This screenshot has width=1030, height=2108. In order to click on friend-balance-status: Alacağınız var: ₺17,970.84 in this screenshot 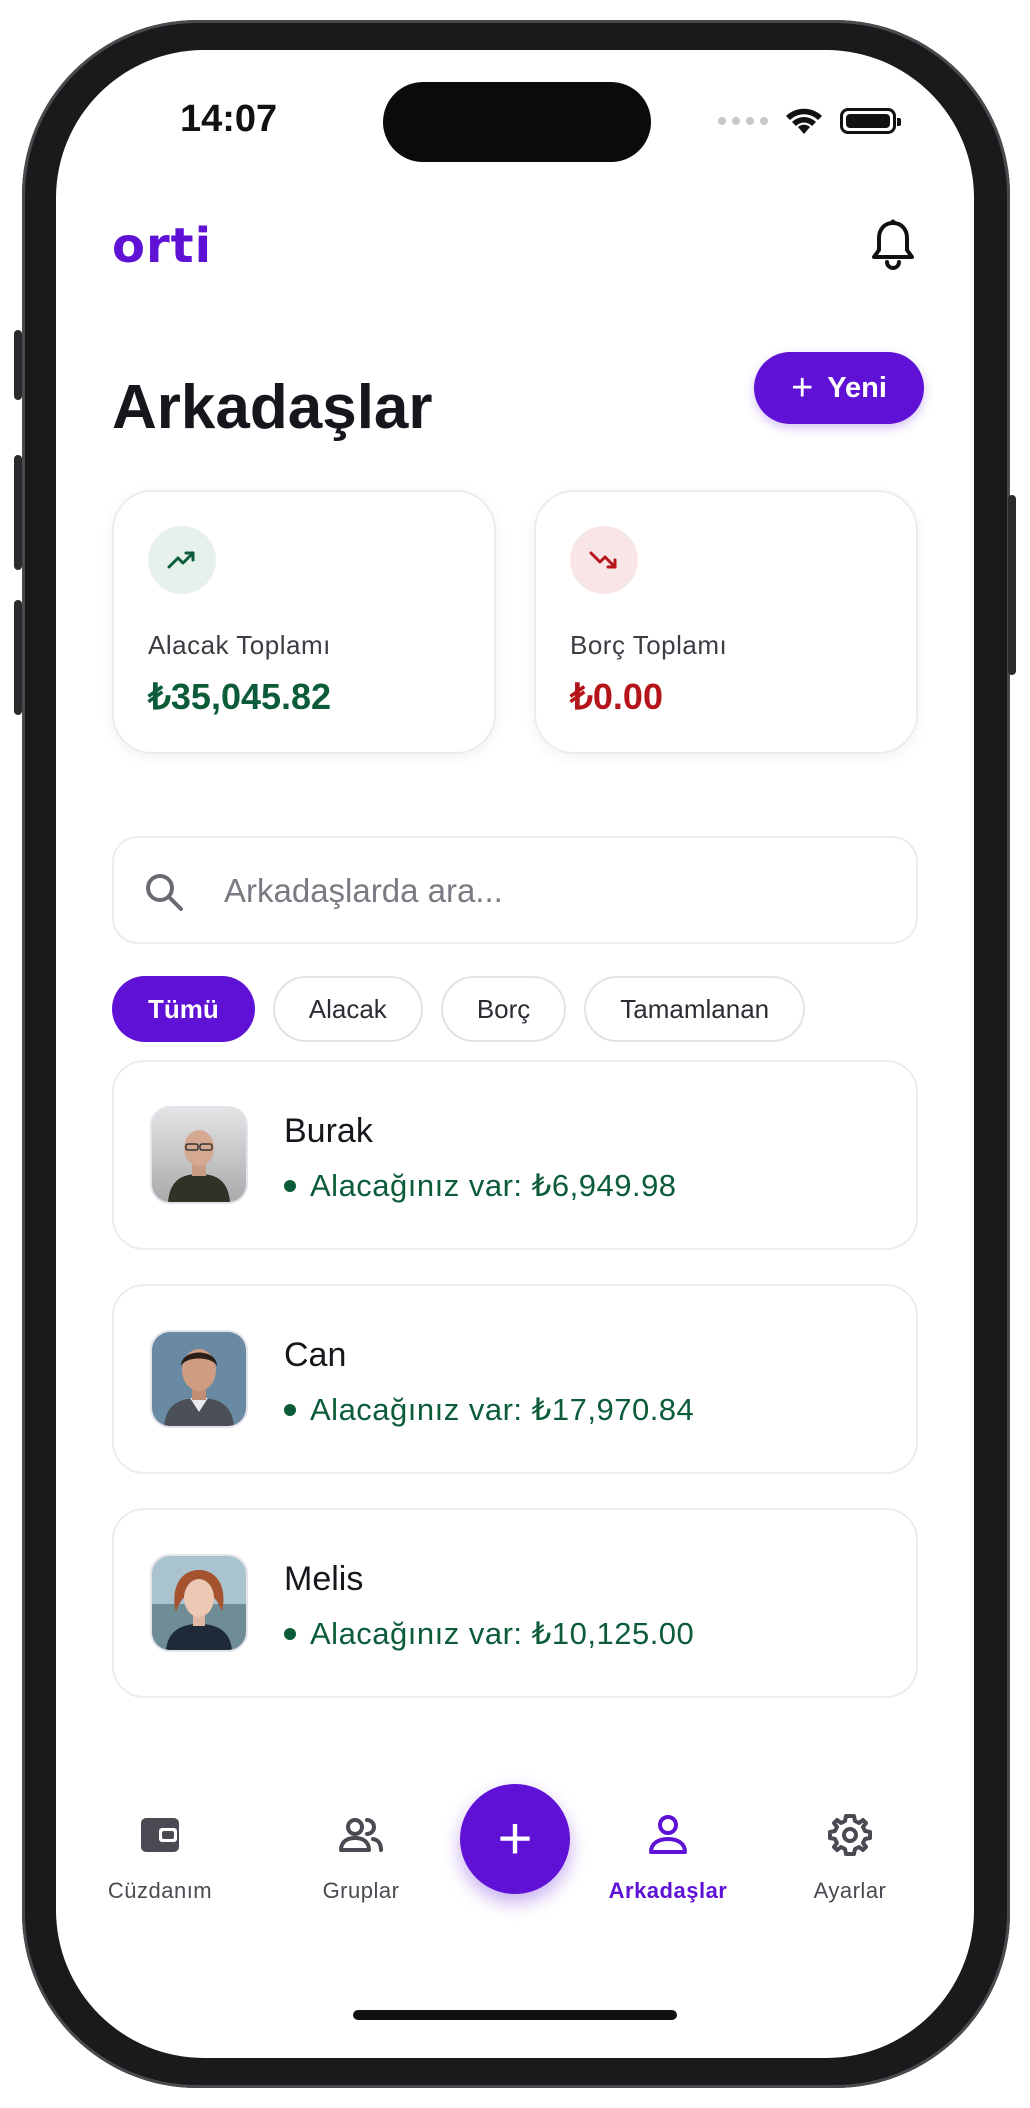, I will do `click(489, 1410)`.